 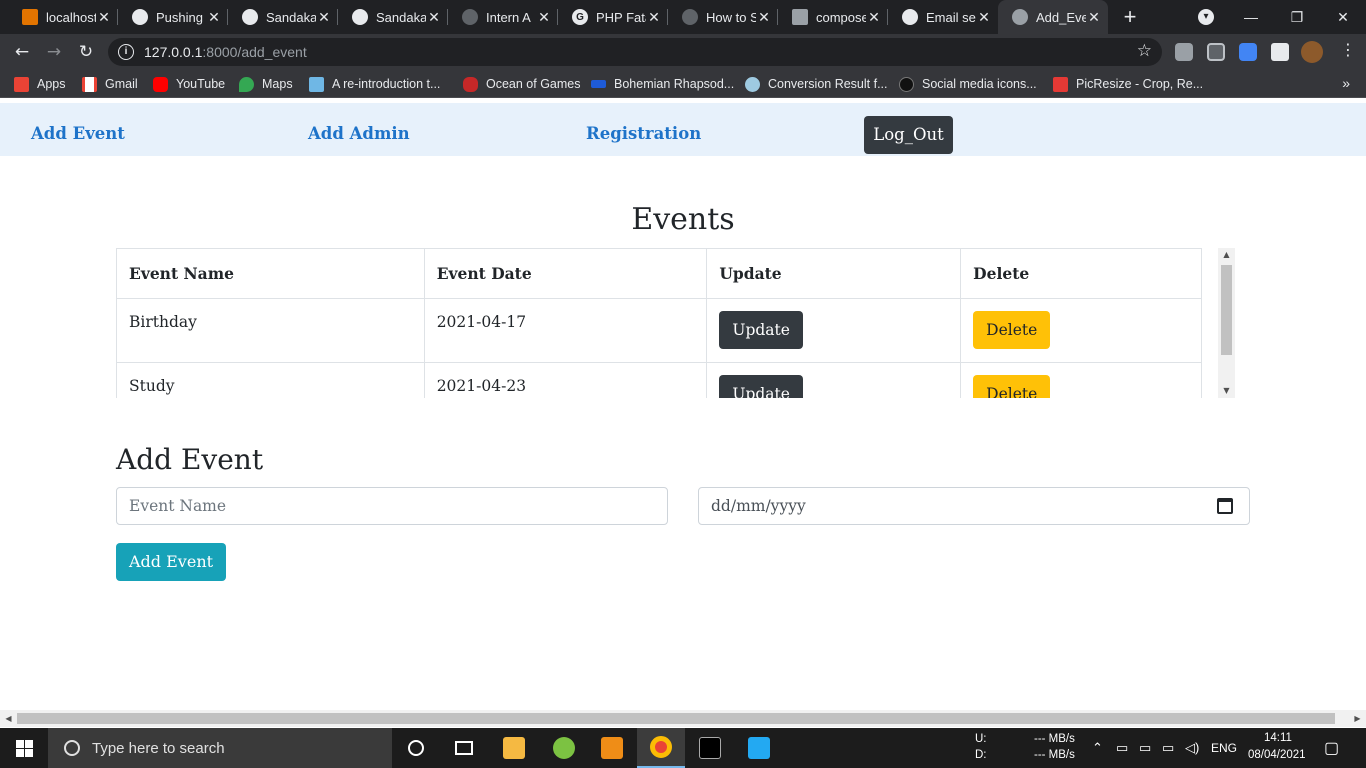 What do you see at coordinates (710, 748) in the screenshot?
I see `terminal-icon` at bounding box center [710, 748].